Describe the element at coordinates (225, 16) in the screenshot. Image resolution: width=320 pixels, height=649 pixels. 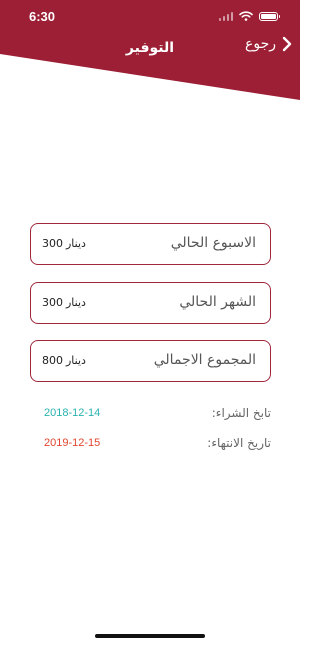
I see `cellular-signal-icon` at that location.